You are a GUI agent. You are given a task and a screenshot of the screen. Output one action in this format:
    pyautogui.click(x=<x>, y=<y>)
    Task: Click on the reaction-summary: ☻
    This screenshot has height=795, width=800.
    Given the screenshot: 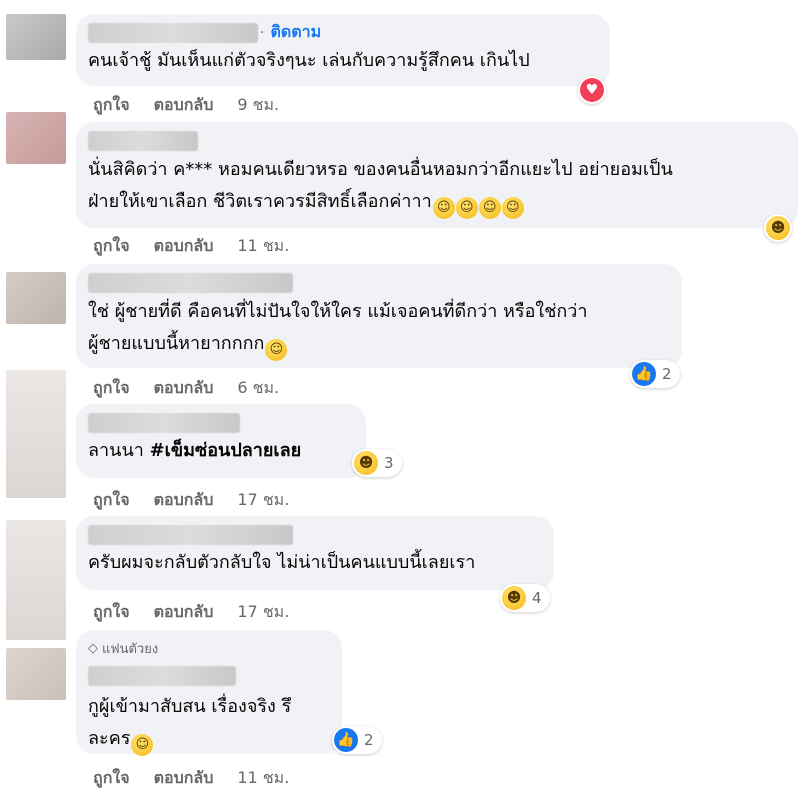 What is the action you would take?
    pyautogui.click(x=778, y=228)
    